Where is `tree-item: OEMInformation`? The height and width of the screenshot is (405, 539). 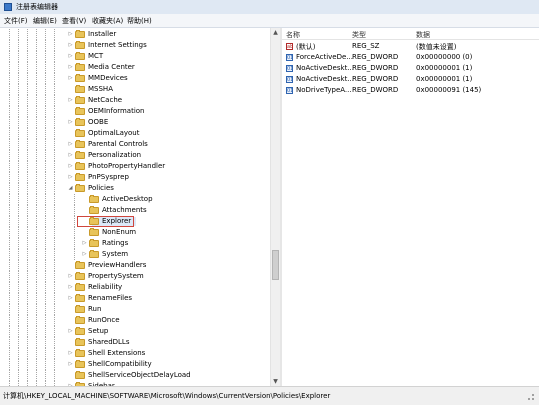 tree-item: OEMInformation is located at coordinates (135, 111).